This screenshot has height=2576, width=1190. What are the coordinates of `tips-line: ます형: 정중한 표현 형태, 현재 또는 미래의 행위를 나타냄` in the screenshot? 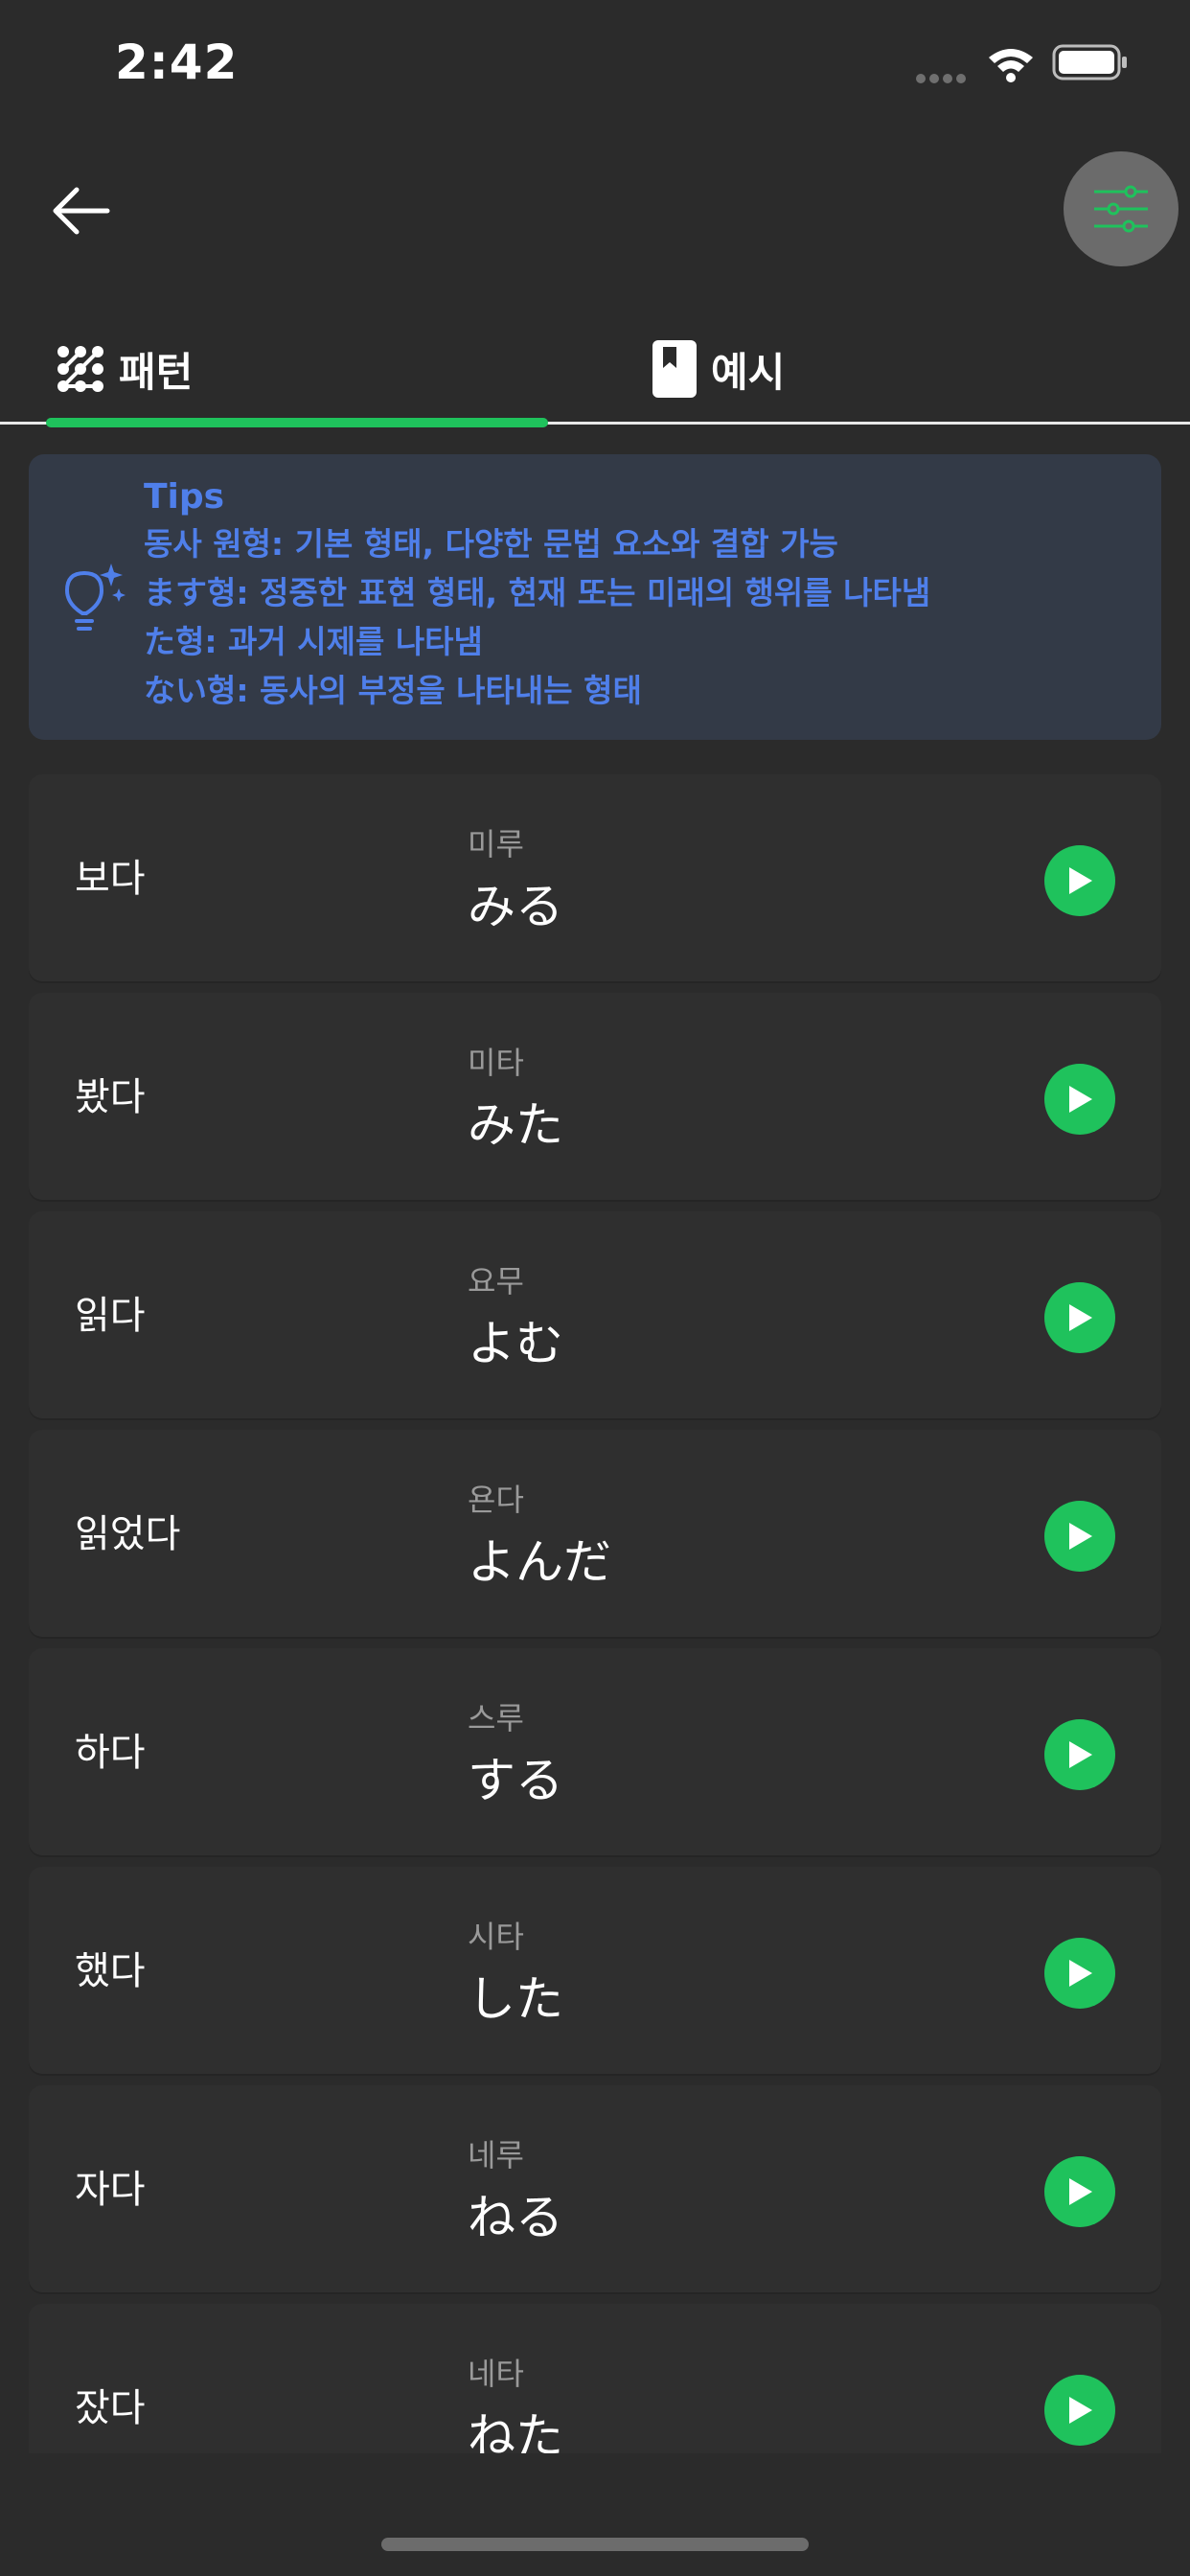 It's located at (538, 592).